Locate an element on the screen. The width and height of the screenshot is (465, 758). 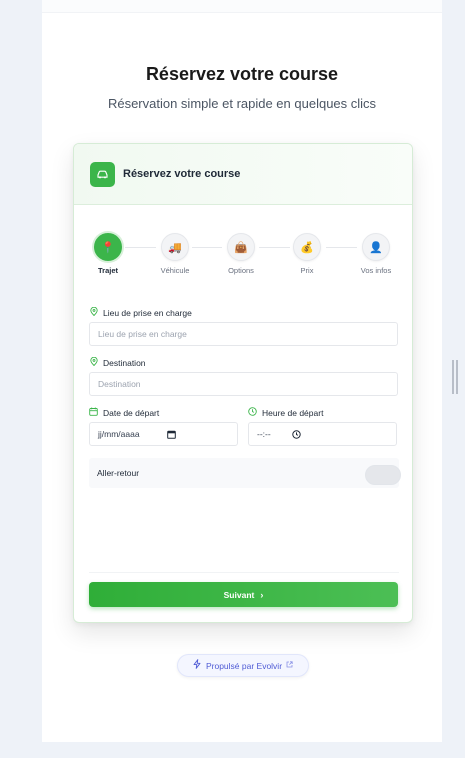
date-value: jj/mm/aaaa is located at coordinates (119, 434).